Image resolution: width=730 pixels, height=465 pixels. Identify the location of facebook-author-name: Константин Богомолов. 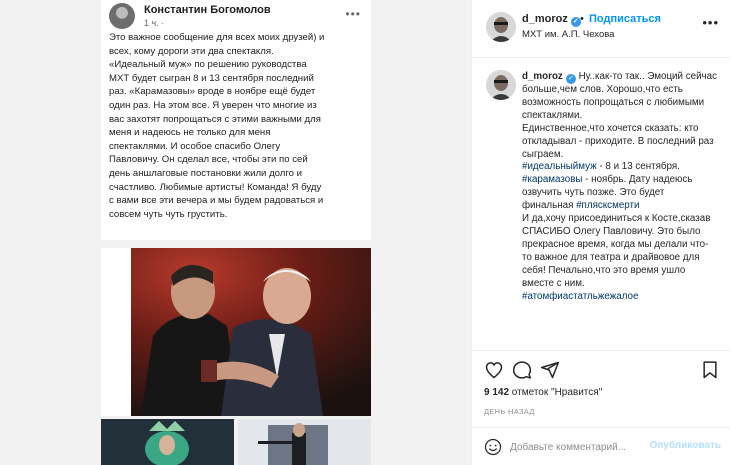
(207, 10).